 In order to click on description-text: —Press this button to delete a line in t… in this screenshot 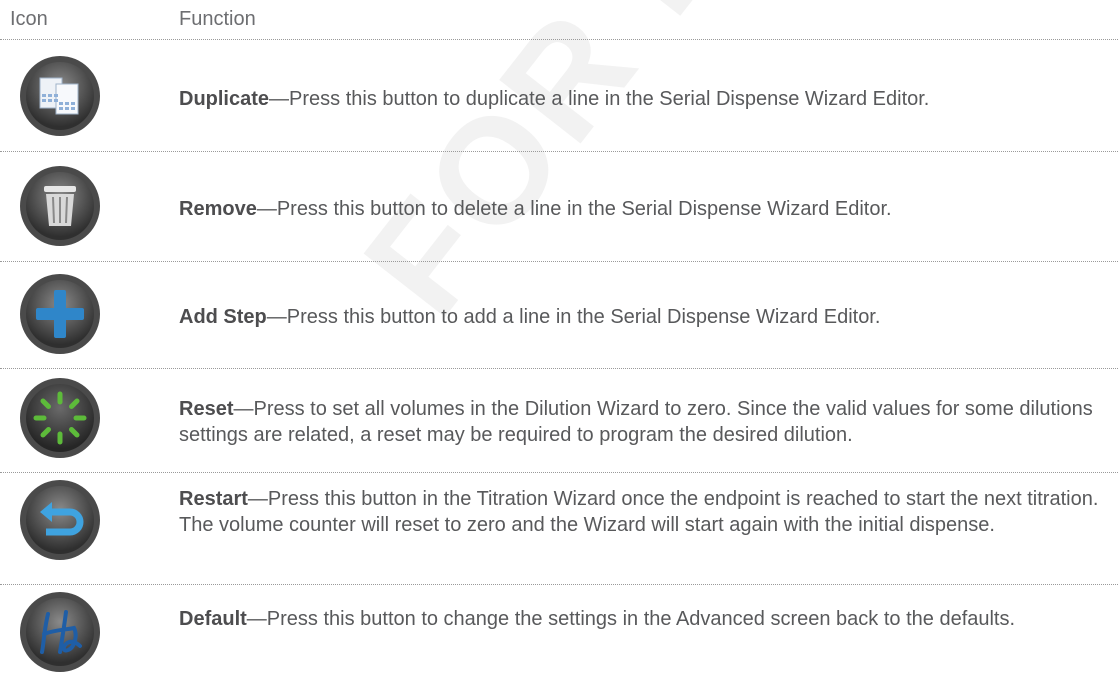, I will do `click(574, 209)`.